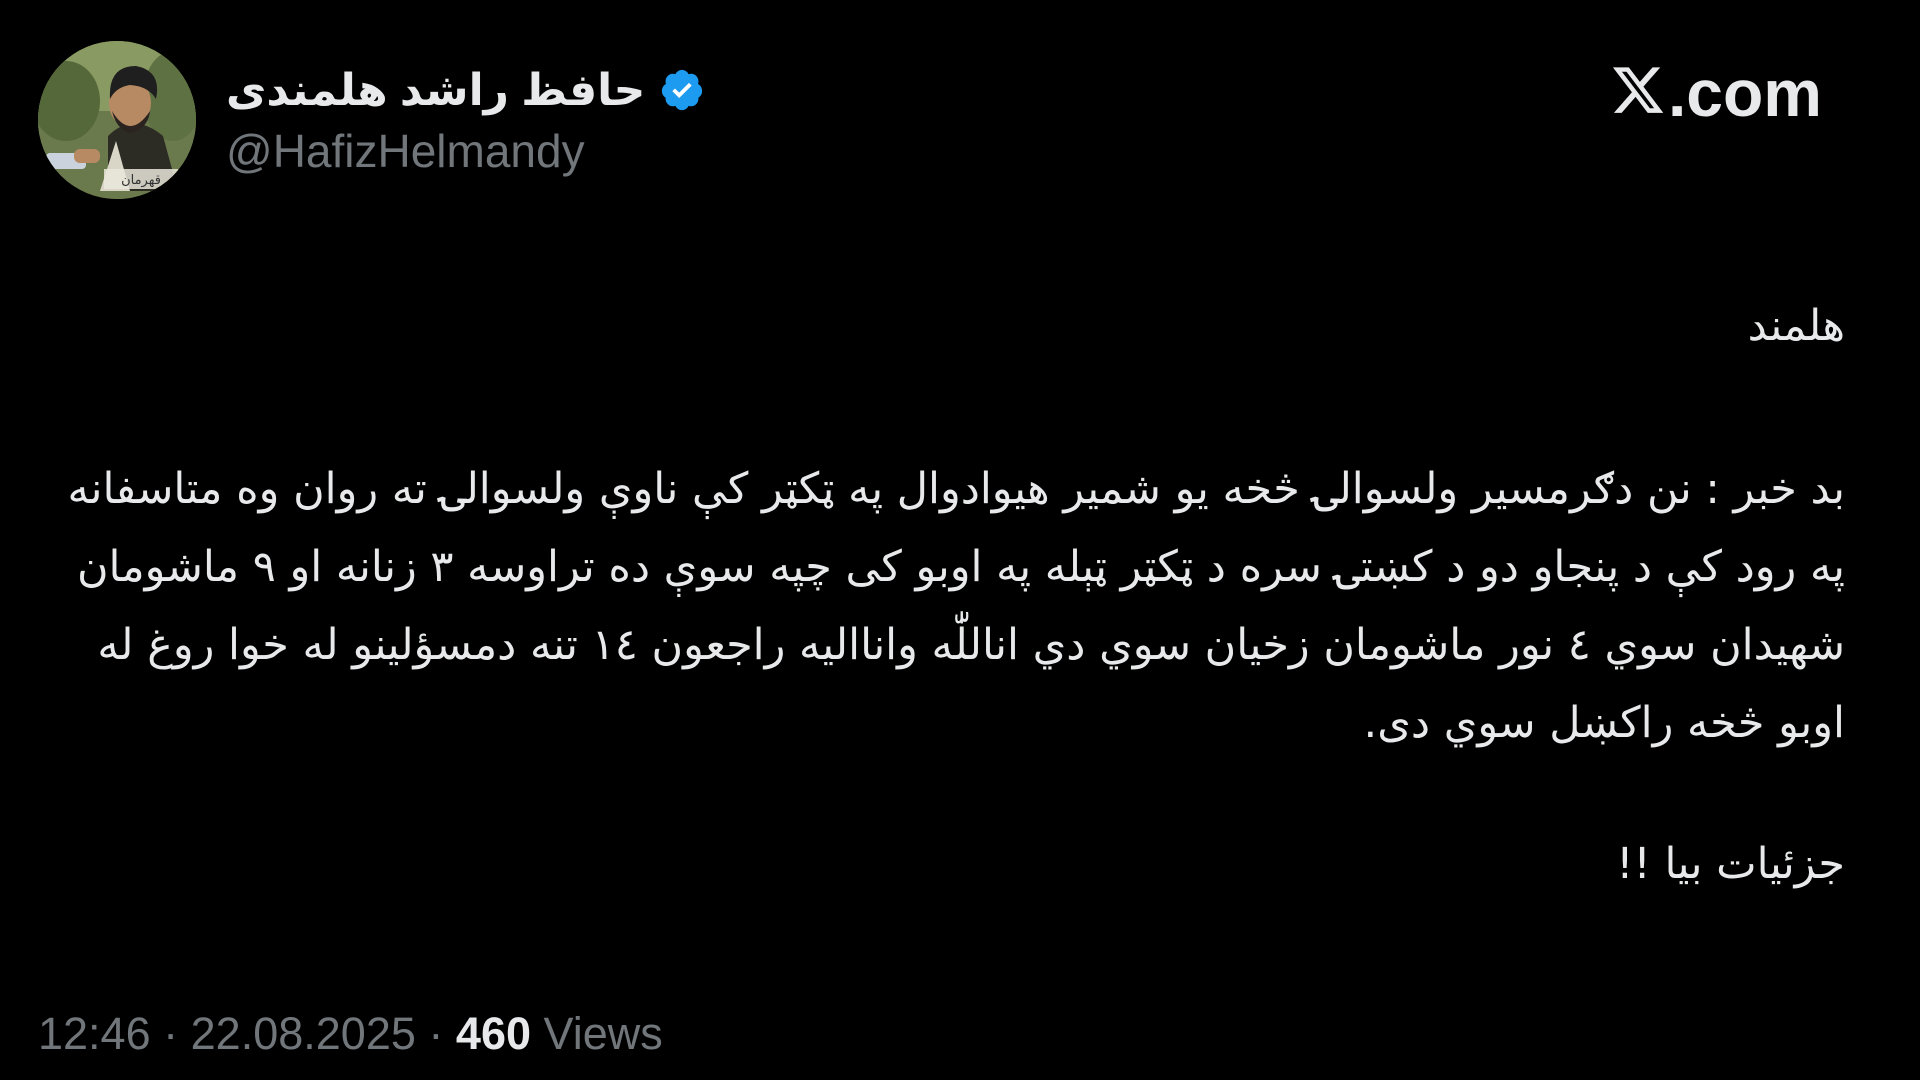 The image size is (1920, 1080). What do you see at coordinates (603, 1033) in the screenshot?
I see `views-label: Views` at bounding box center [603, 1033].